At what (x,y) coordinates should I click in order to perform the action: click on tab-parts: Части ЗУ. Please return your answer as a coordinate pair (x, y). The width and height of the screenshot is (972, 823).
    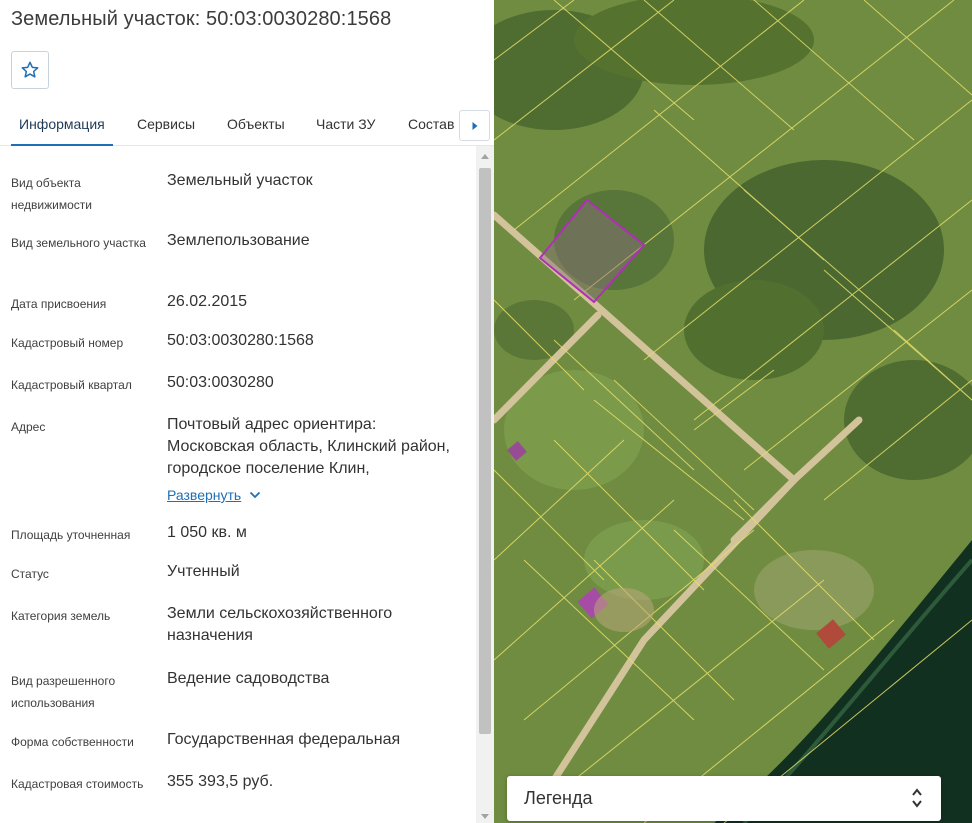
    Looking at the image, I should click on (345, 124).